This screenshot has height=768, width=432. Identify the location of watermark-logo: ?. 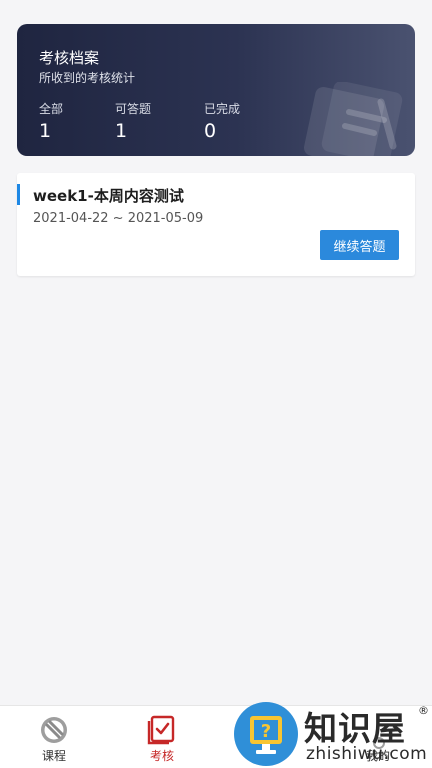
(266, 734).